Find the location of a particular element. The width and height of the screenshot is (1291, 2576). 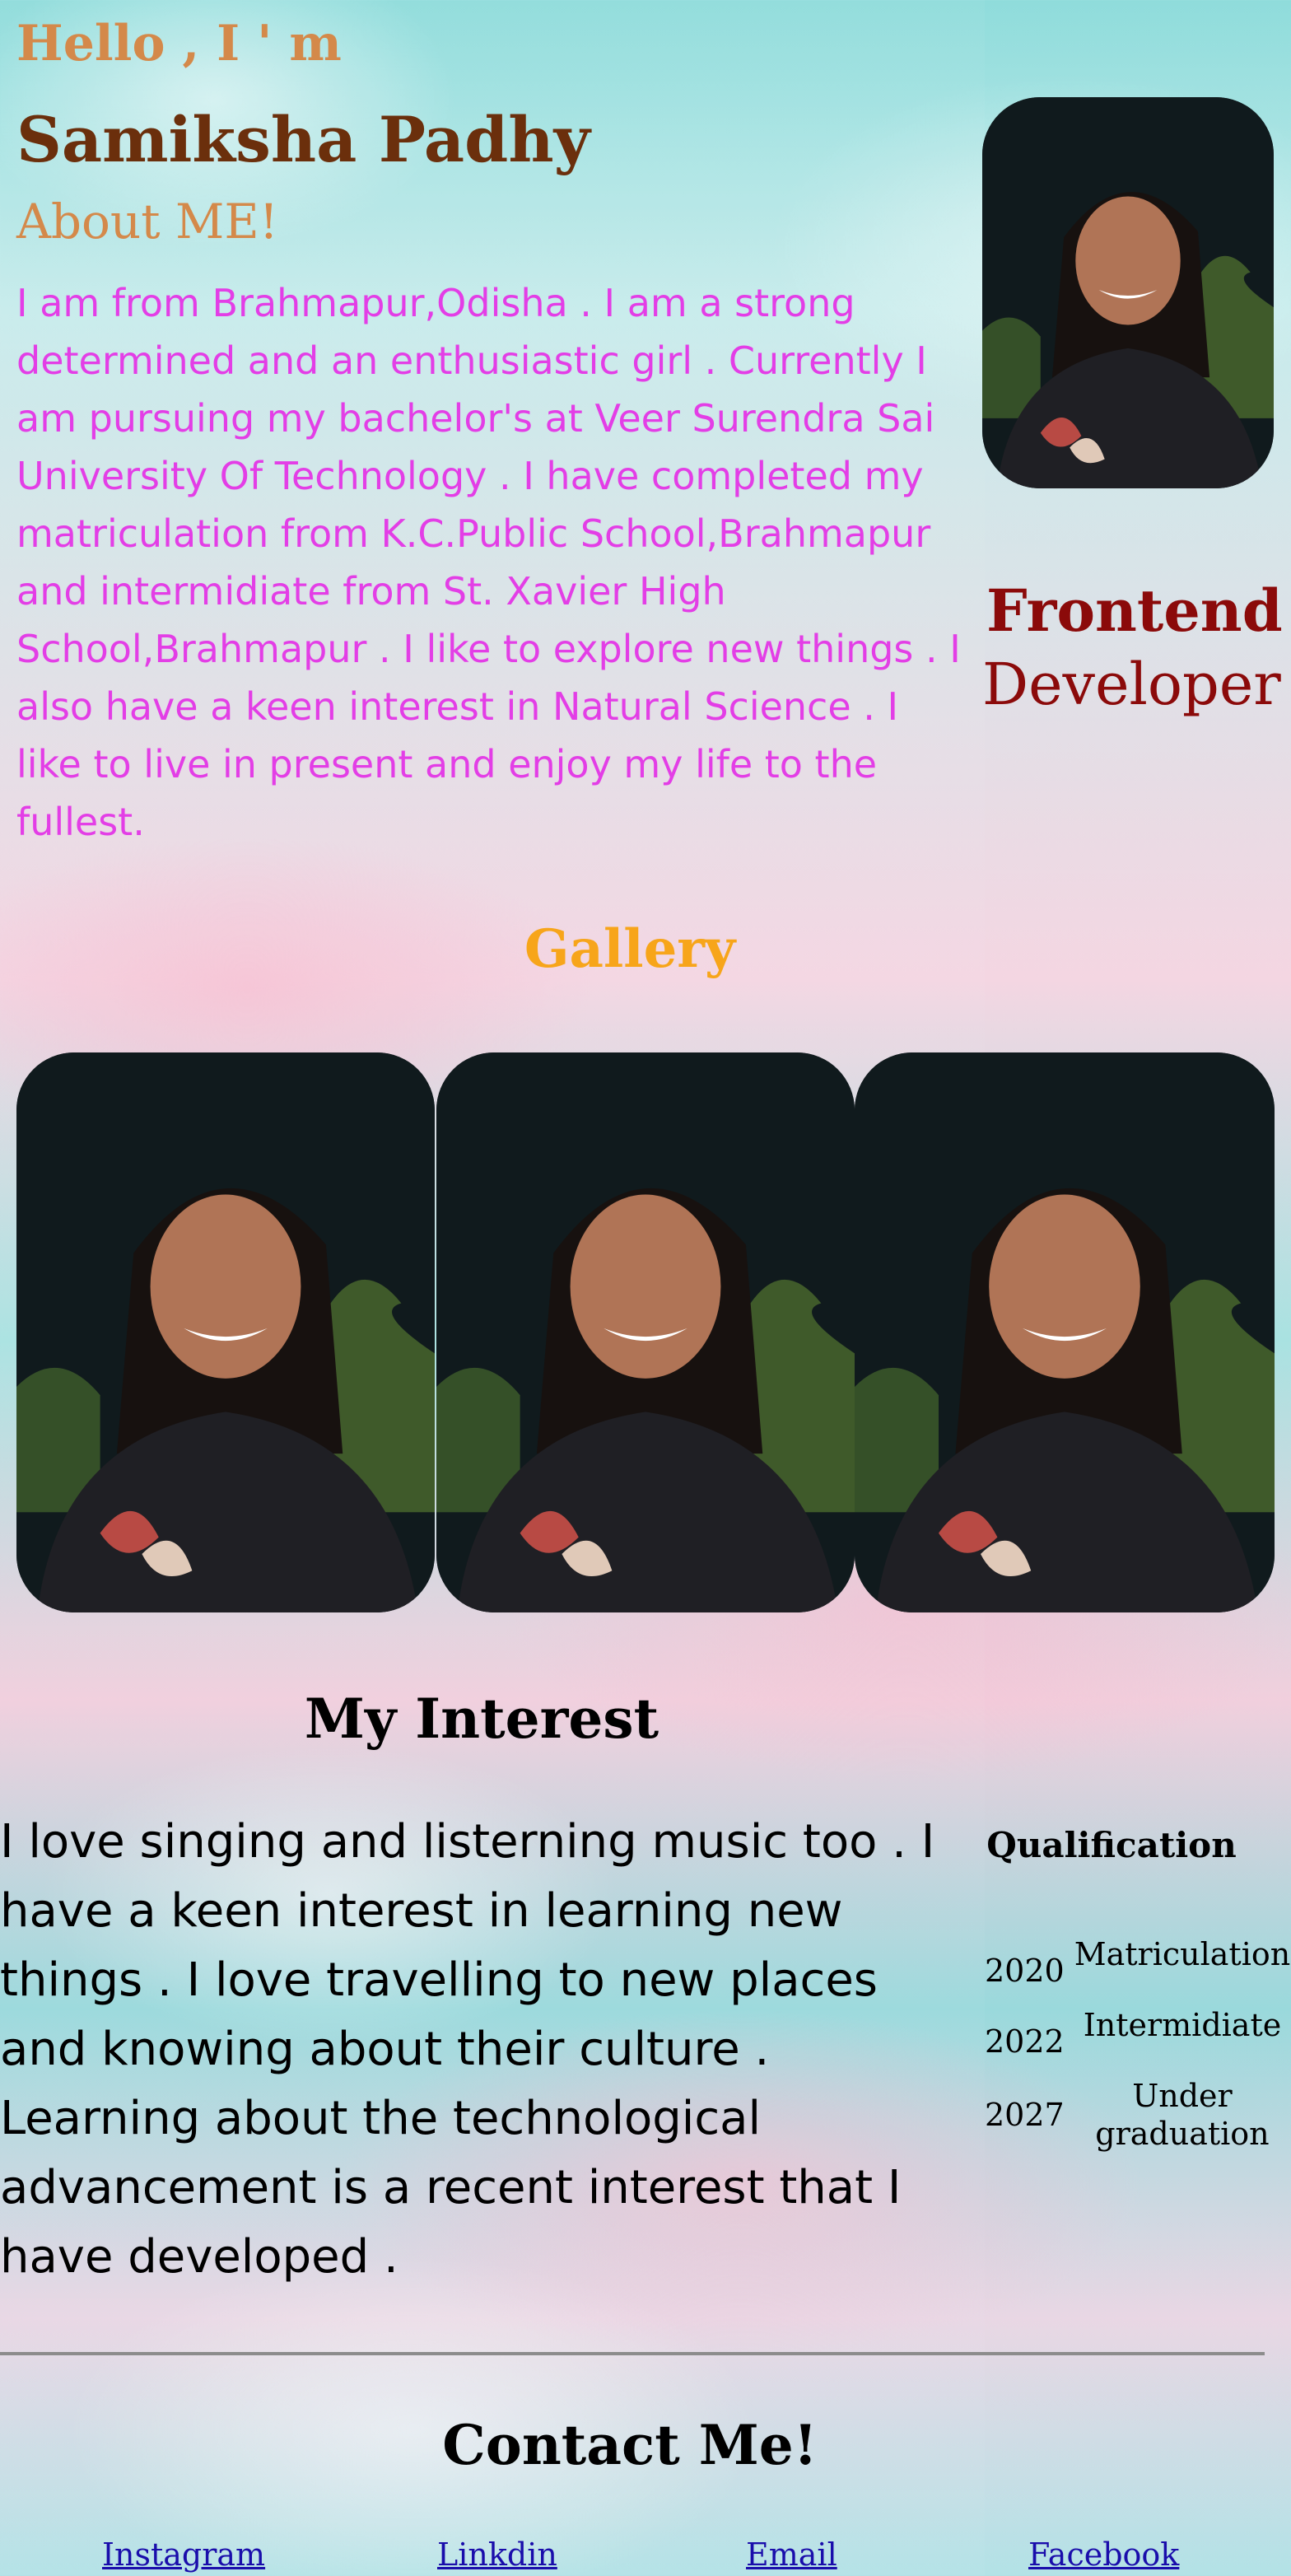

qualification-row: 2022 Intermidiate is located at coordinates (1135, 2041).